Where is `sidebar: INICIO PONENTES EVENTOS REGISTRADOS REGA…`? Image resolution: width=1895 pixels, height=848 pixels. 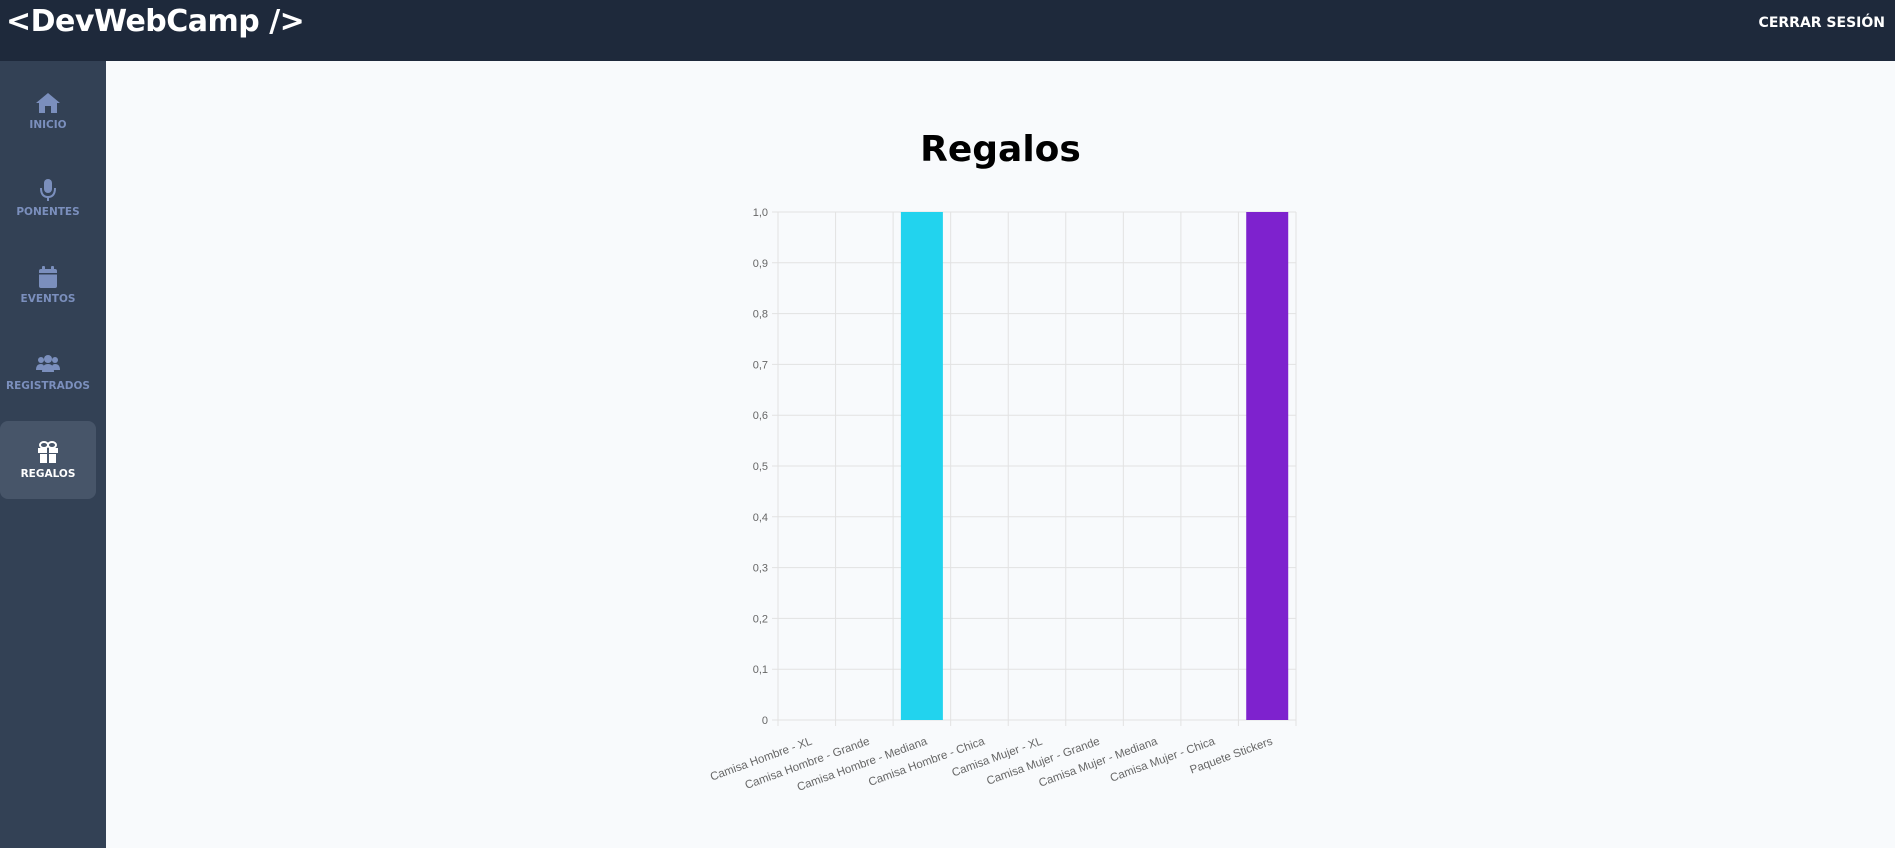 sidebar: INICIO PONENTES EVENTOS REGISTRADOS REGA… is located at coordinates (53, 454).